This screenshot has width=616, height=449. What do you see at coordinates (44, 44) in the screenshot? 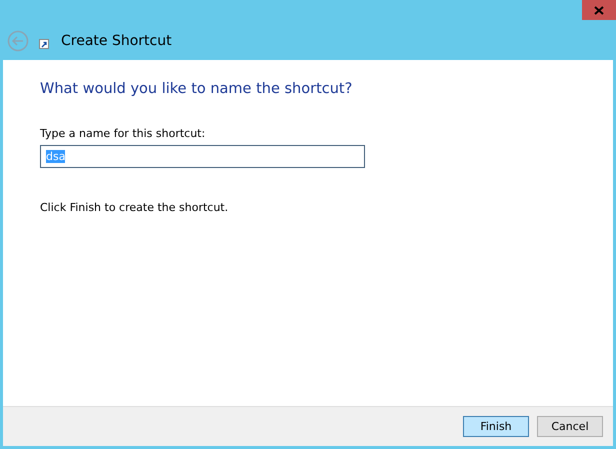
I see `shortcut-icon` at bounding box center [44, 44].